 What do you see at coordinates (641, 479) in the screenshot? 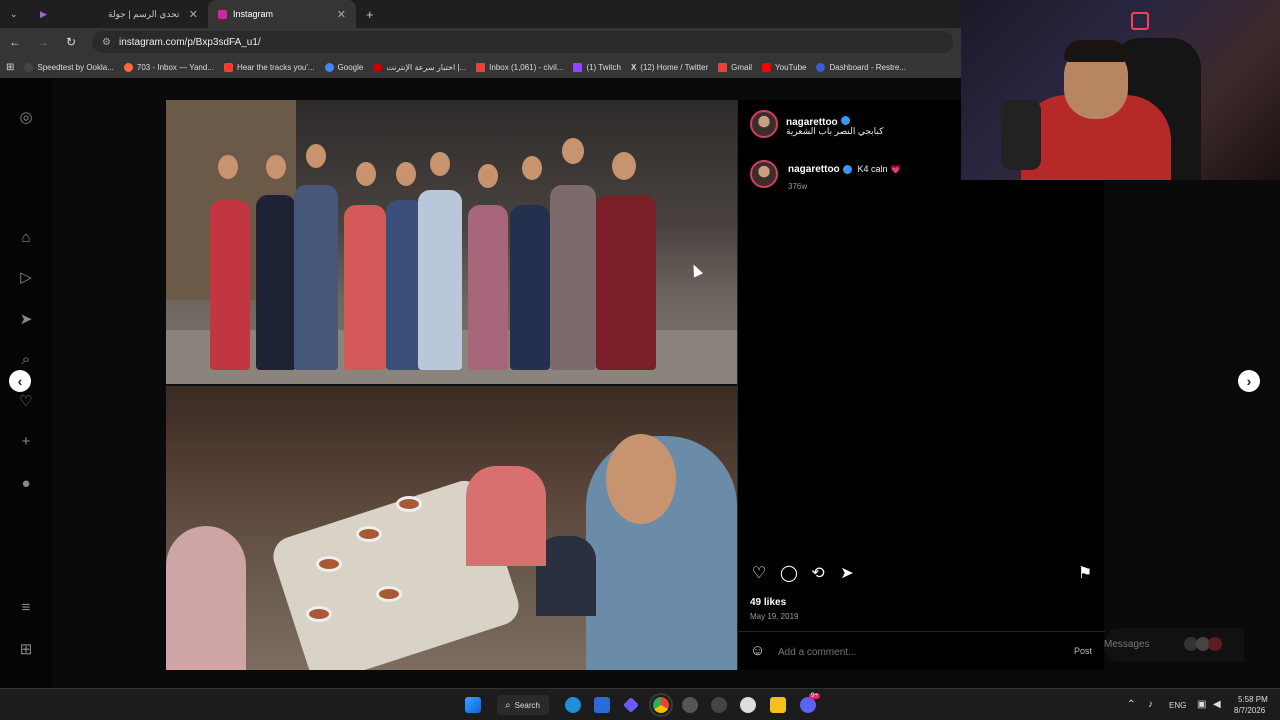
I see `selfie-head` at bounding box center [641, 479].